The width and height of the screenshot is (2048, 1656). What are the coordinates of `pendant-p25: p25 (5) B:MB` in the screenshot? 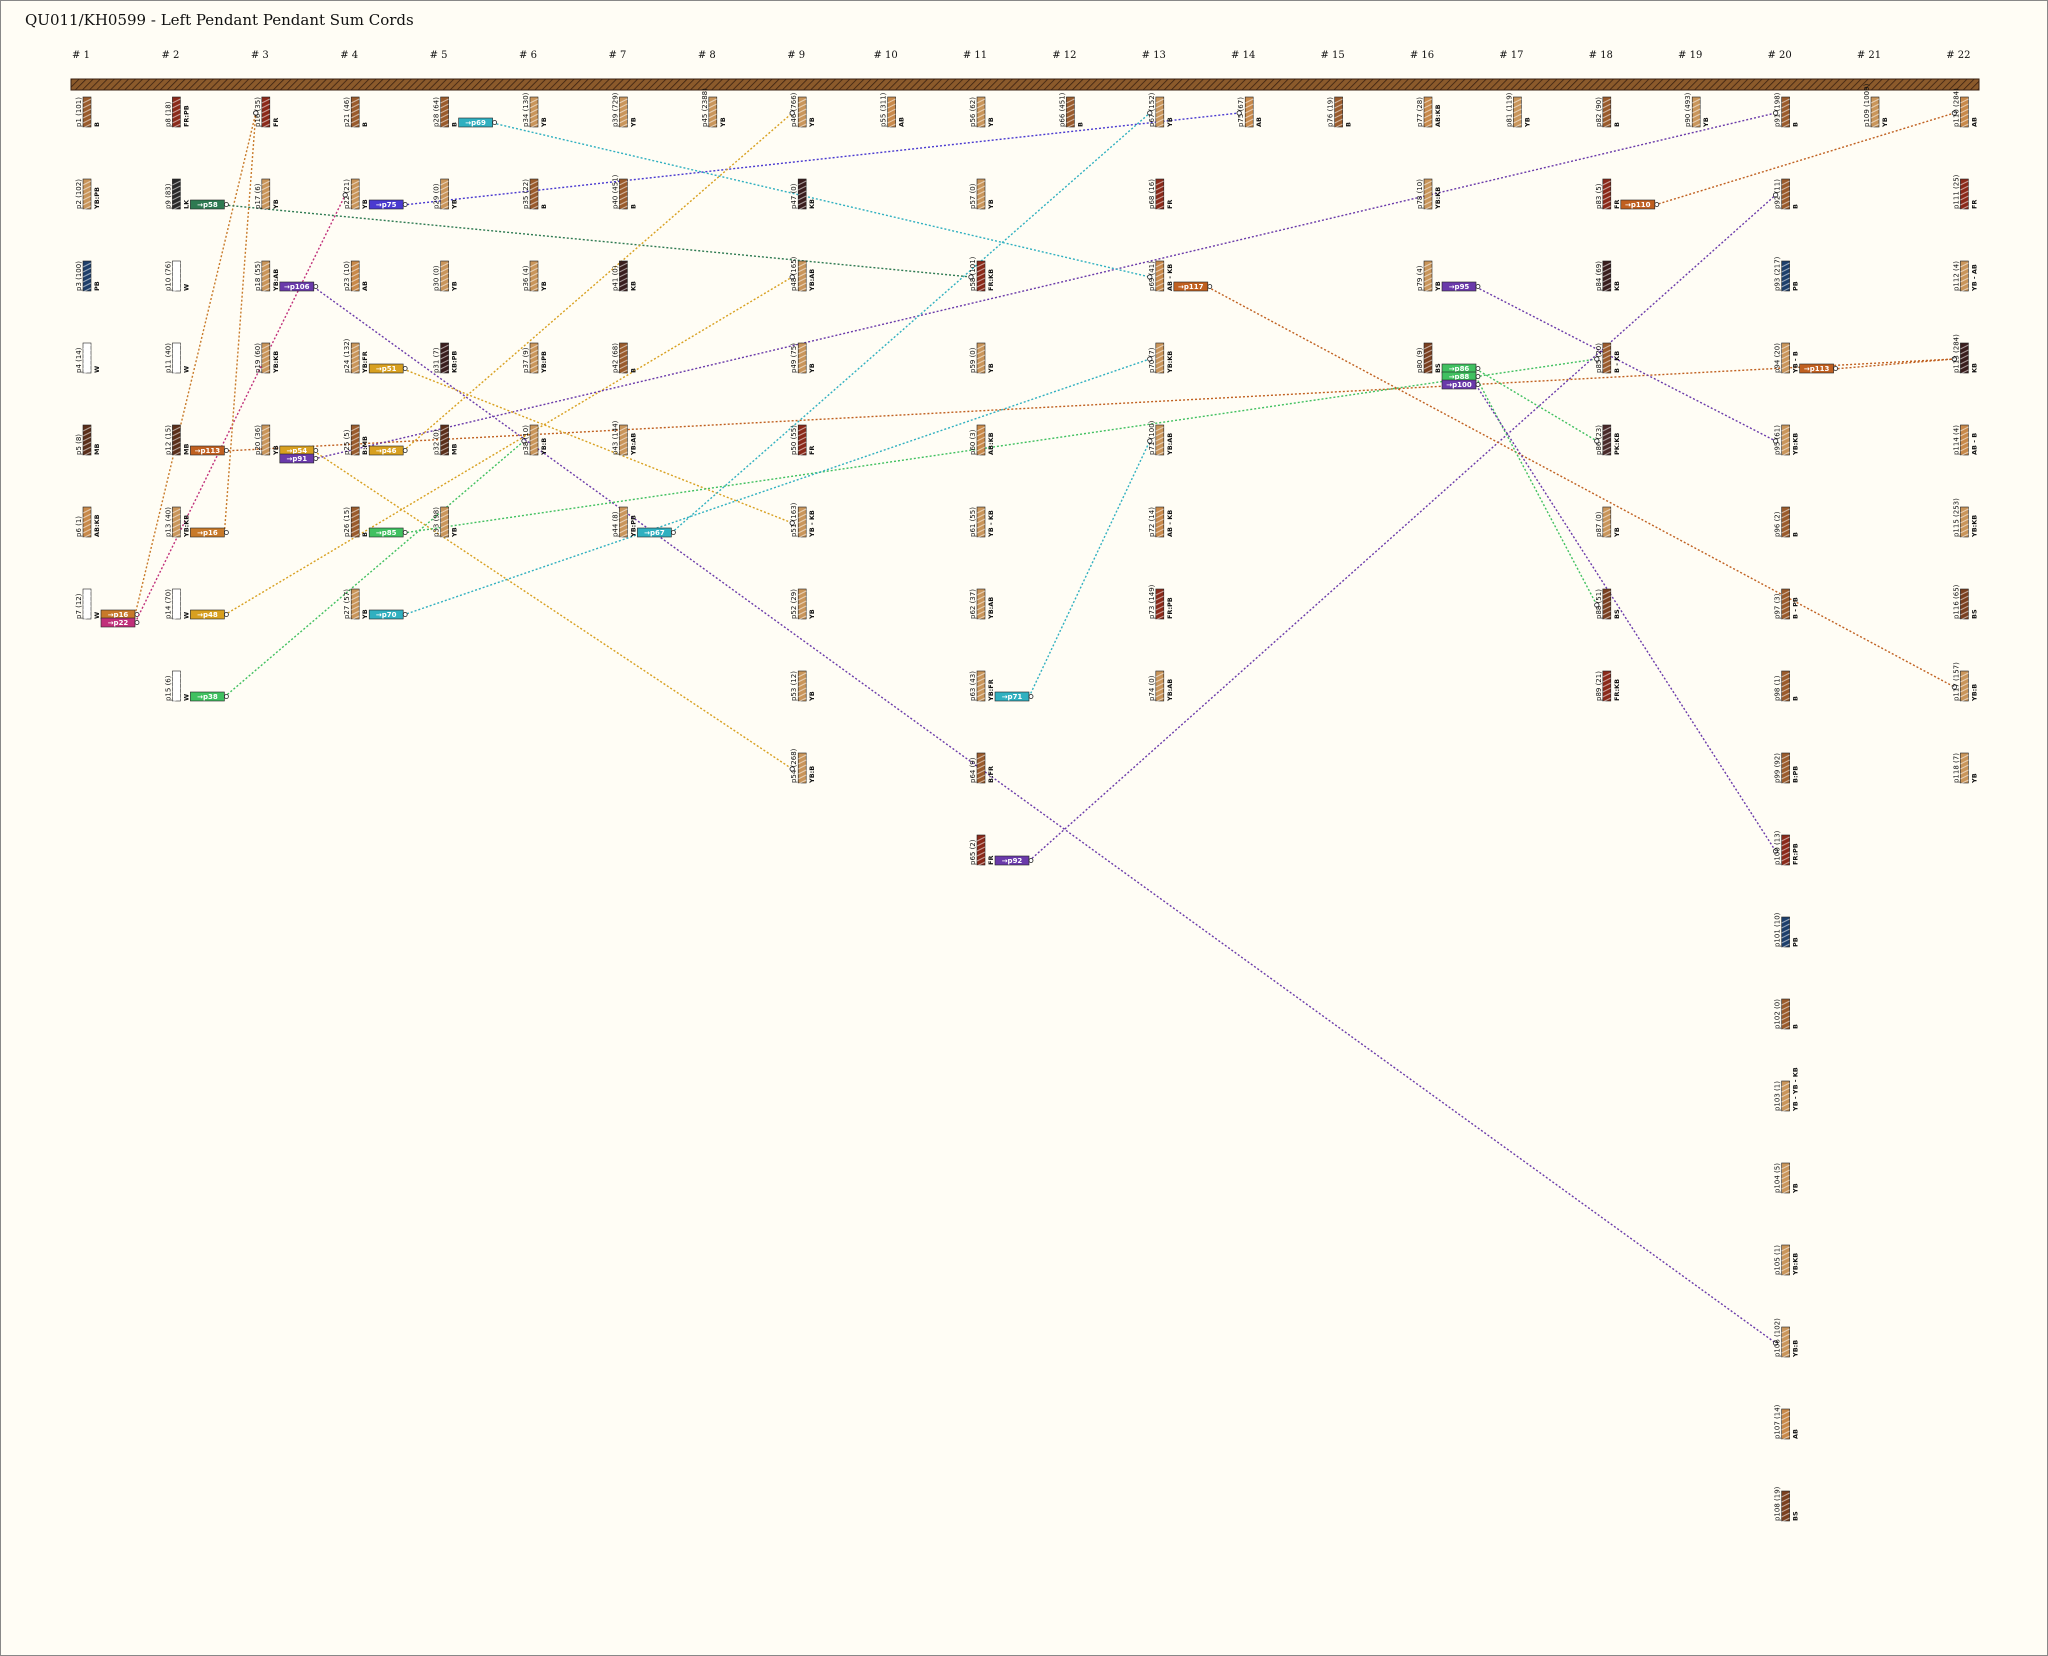 It's located at (356, 440).